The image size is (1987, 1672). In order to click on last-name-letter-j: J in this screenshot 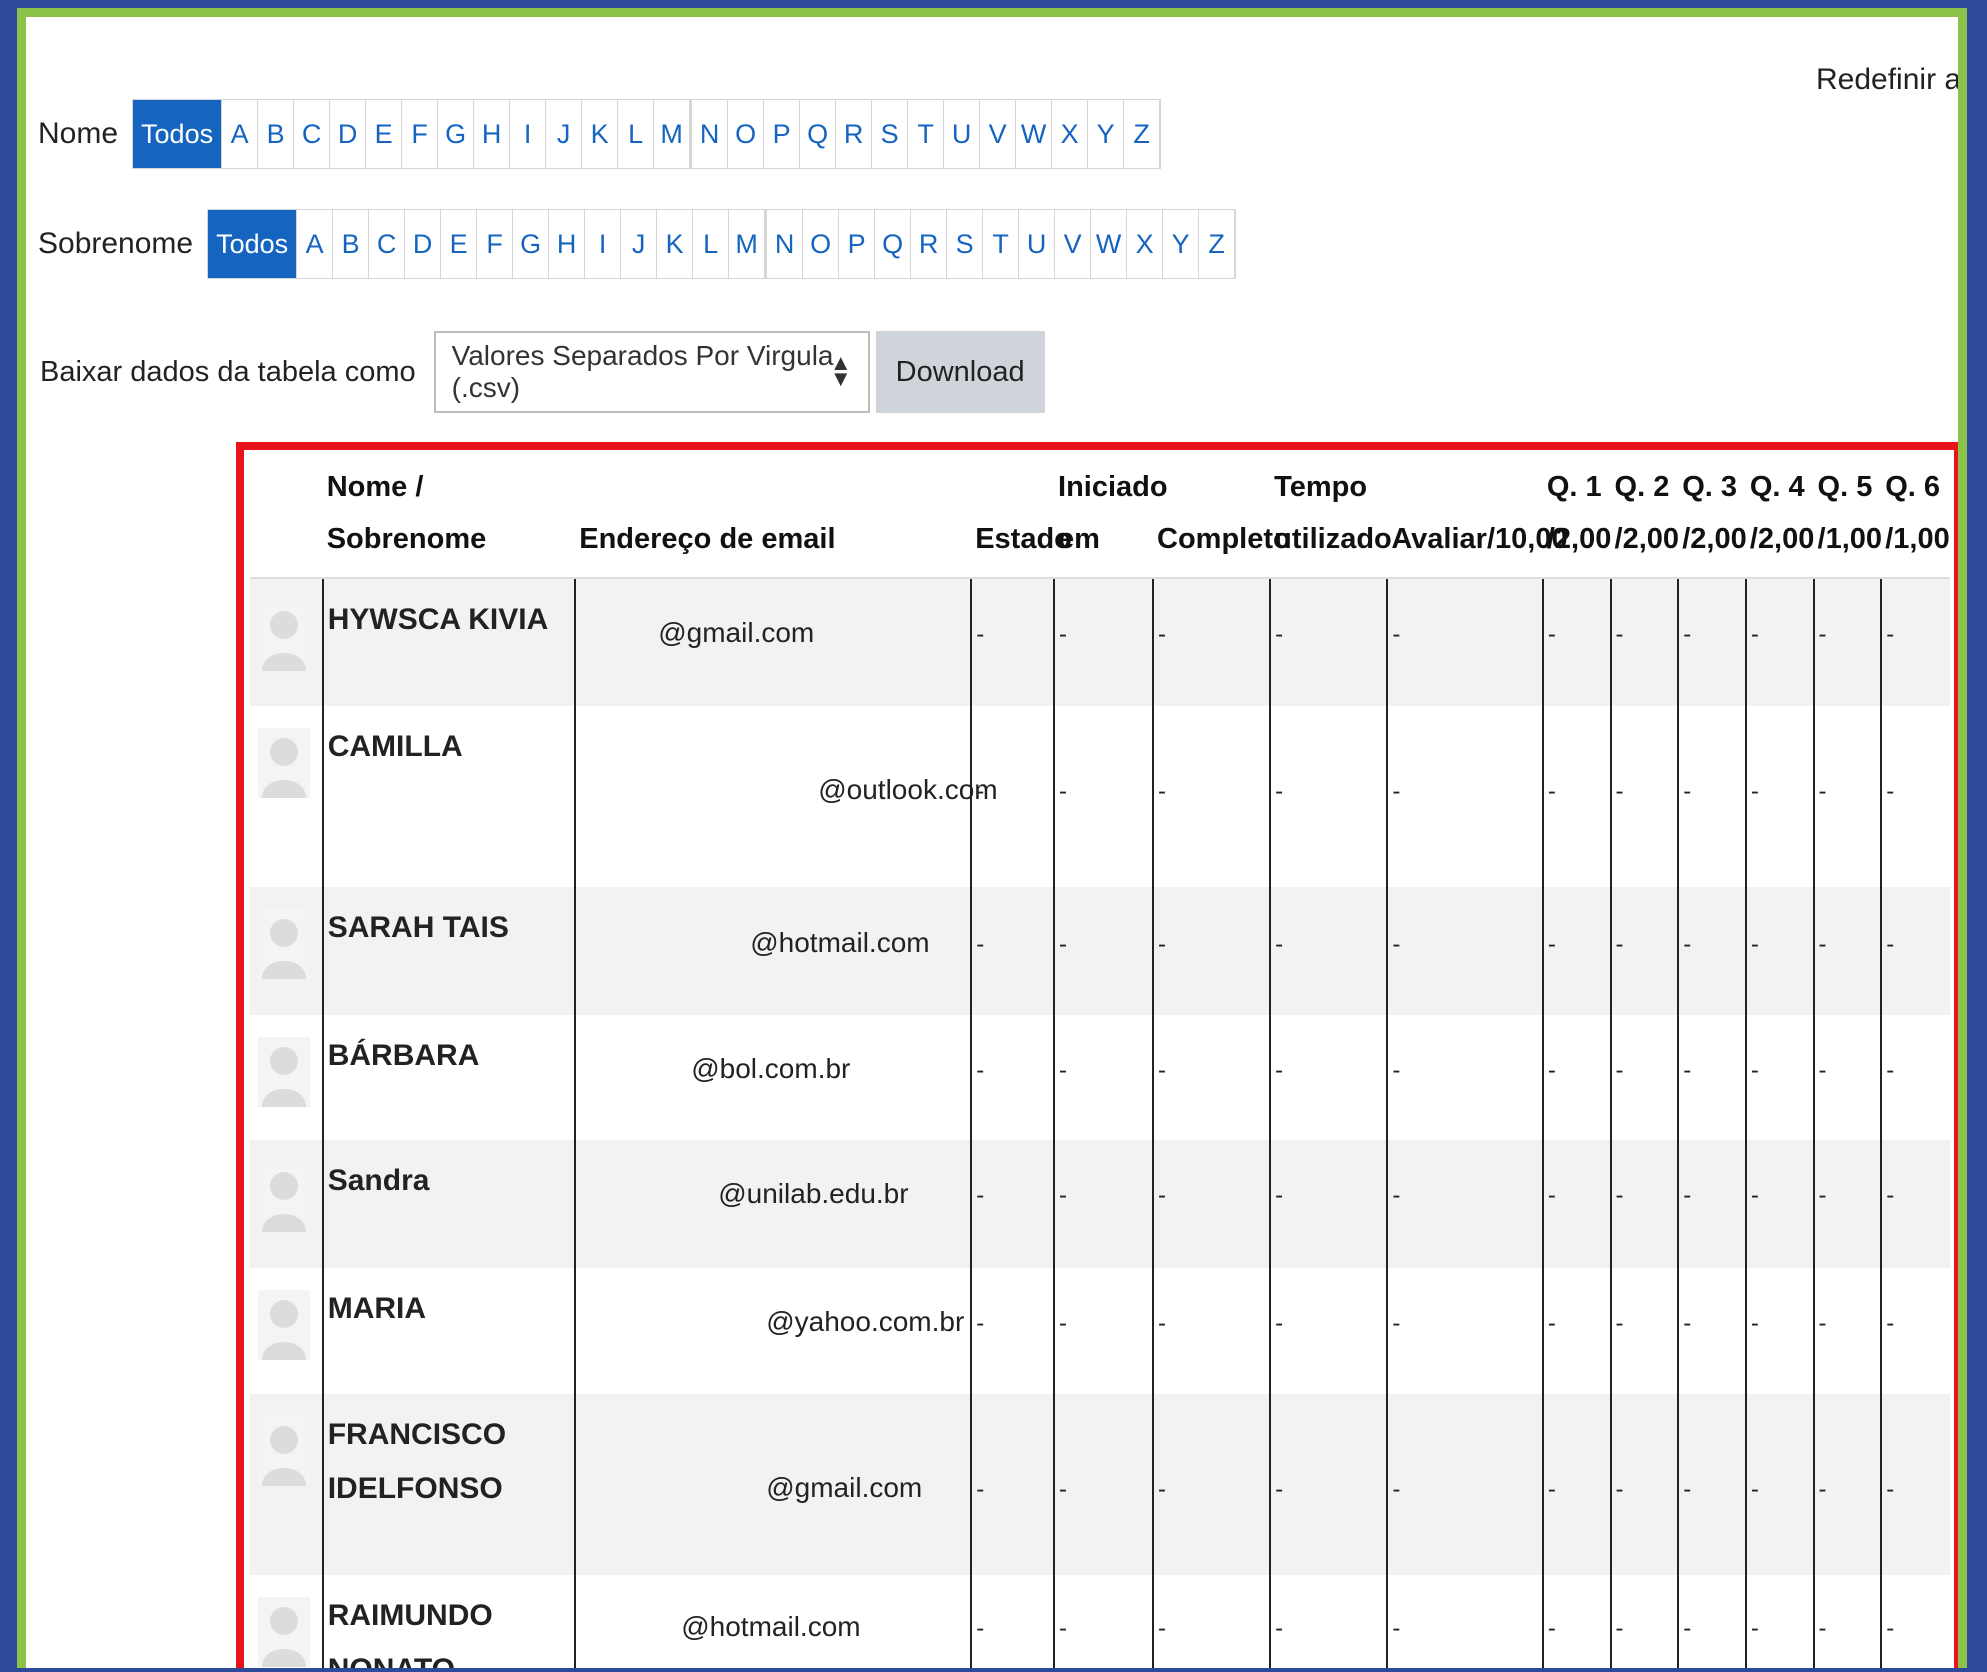, I will do `click(639, 244)`.